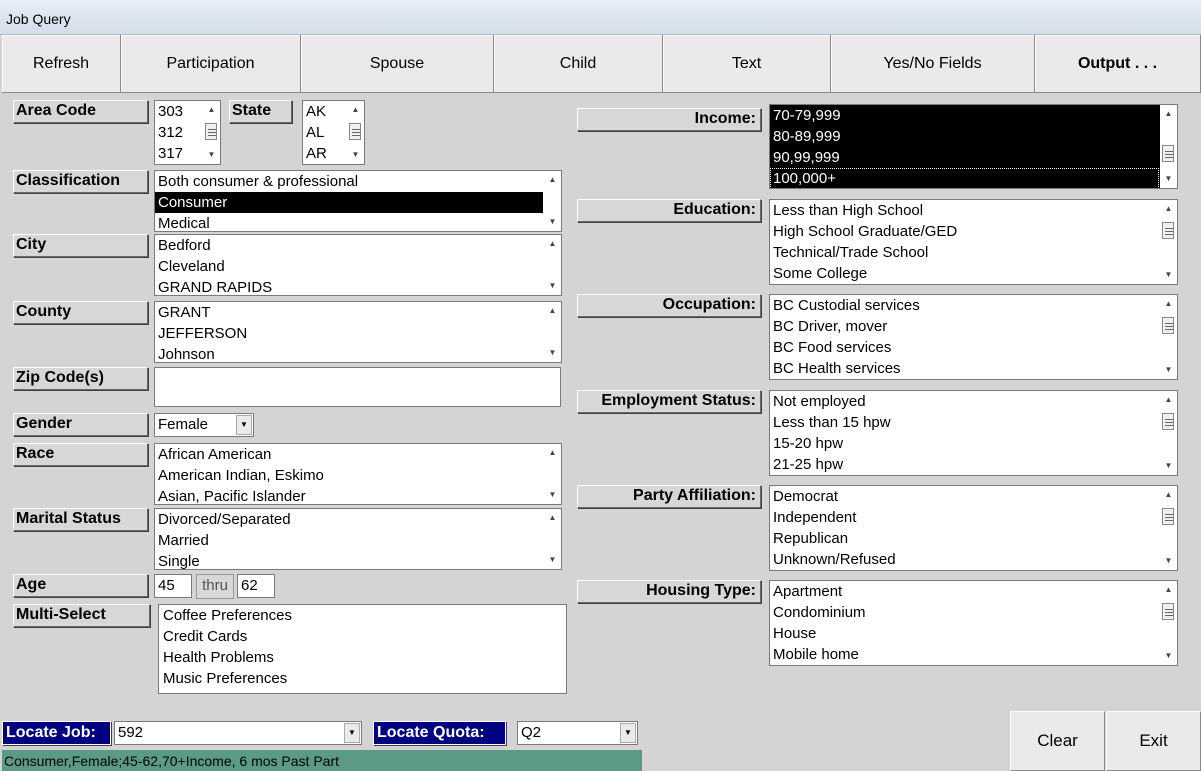 This screenshot has height=771, width=1201. I want to click on area-code-list: 303 312 317 ▲ ▼, so click(187, 132).